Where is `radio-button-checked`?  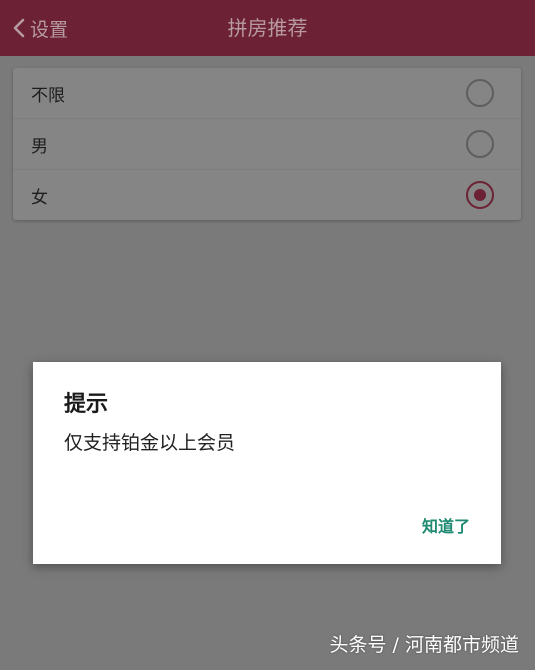 radio-button-checked is located at coordinates (480, 195).